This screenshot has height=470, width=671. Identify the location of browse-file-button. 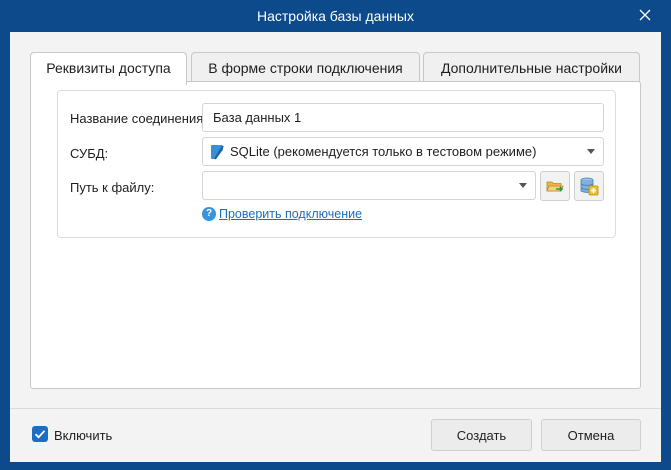
(555, 186).